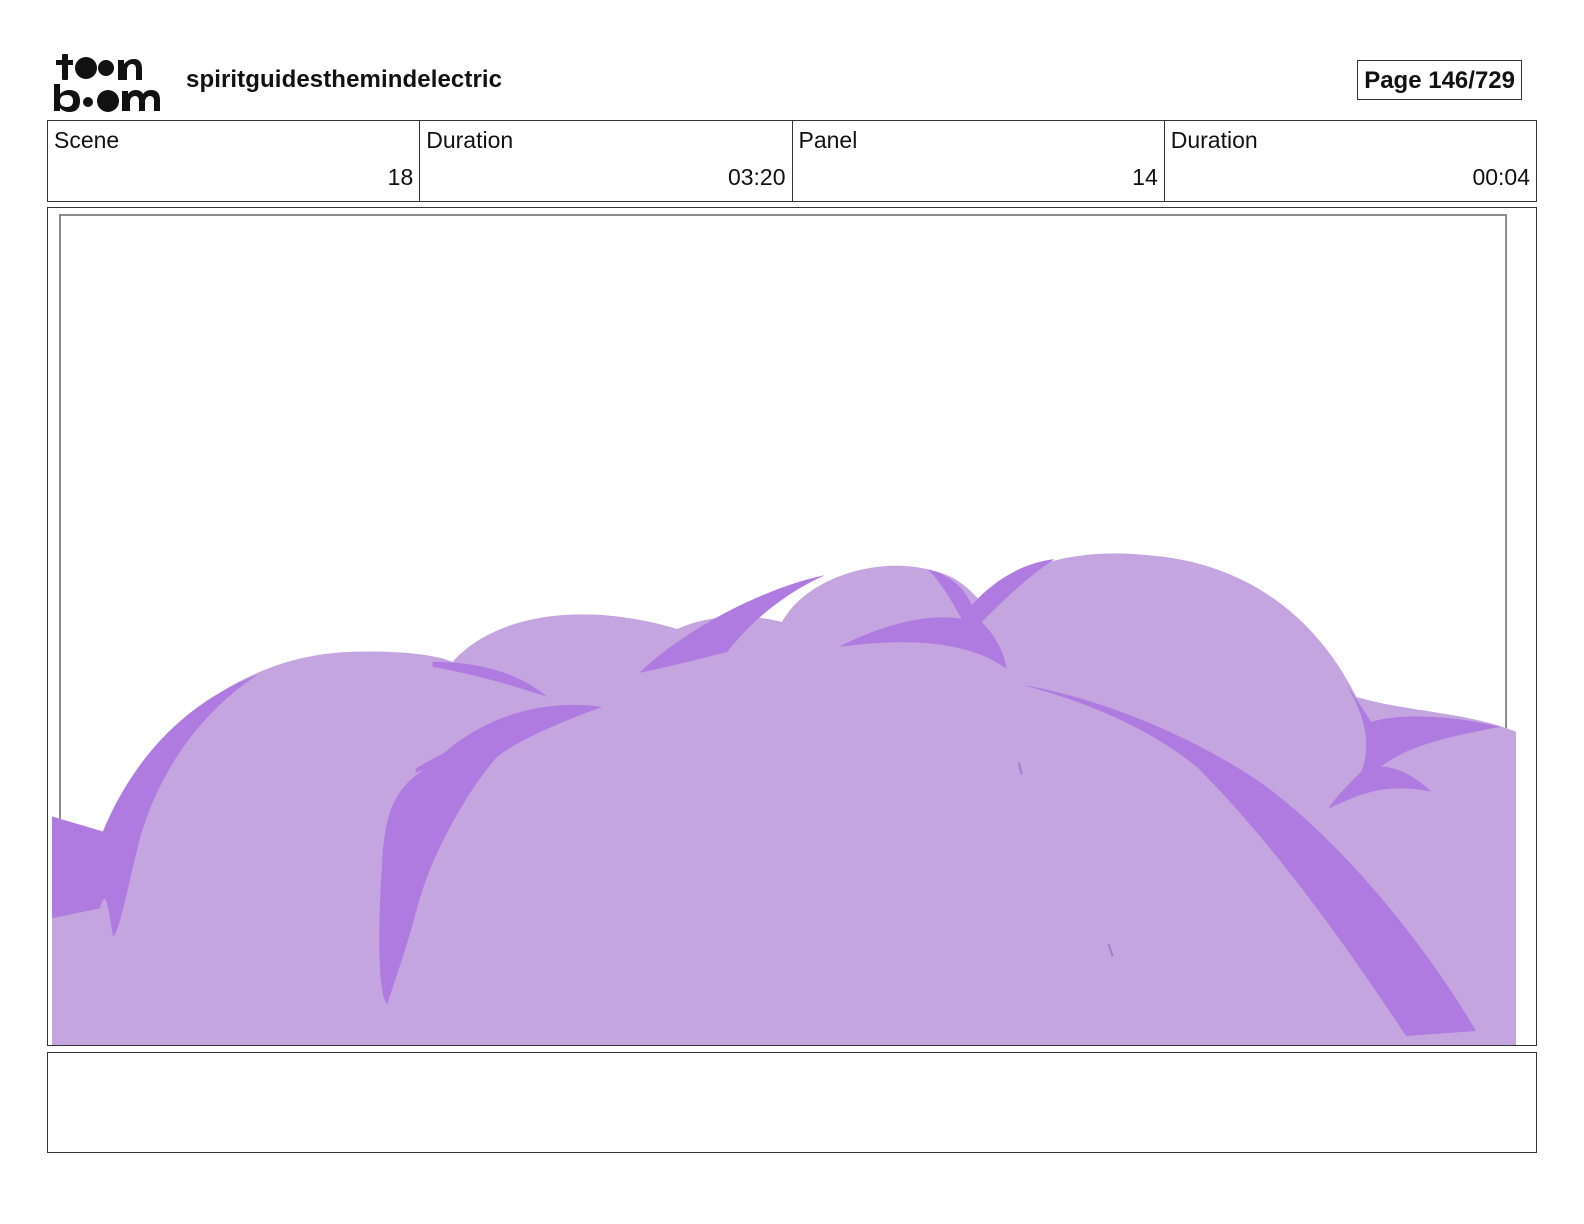  Describe the element at coordinates (1214, 140) in the screenshot. I see `panel-duration-label: Duration` at that location.